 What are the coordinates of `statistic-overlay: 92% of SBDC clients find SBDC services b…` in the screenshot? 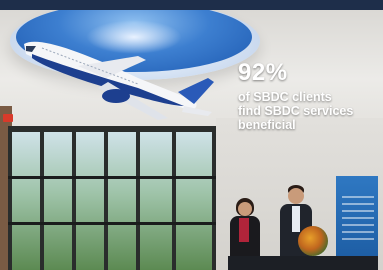 It's located at (310, 96).